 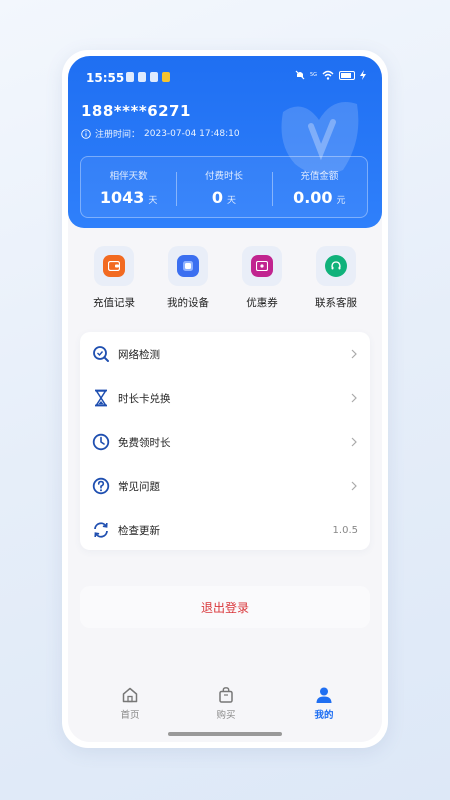 I want to click on quick-action-label: 充值记录, so click(x=114, y=303).